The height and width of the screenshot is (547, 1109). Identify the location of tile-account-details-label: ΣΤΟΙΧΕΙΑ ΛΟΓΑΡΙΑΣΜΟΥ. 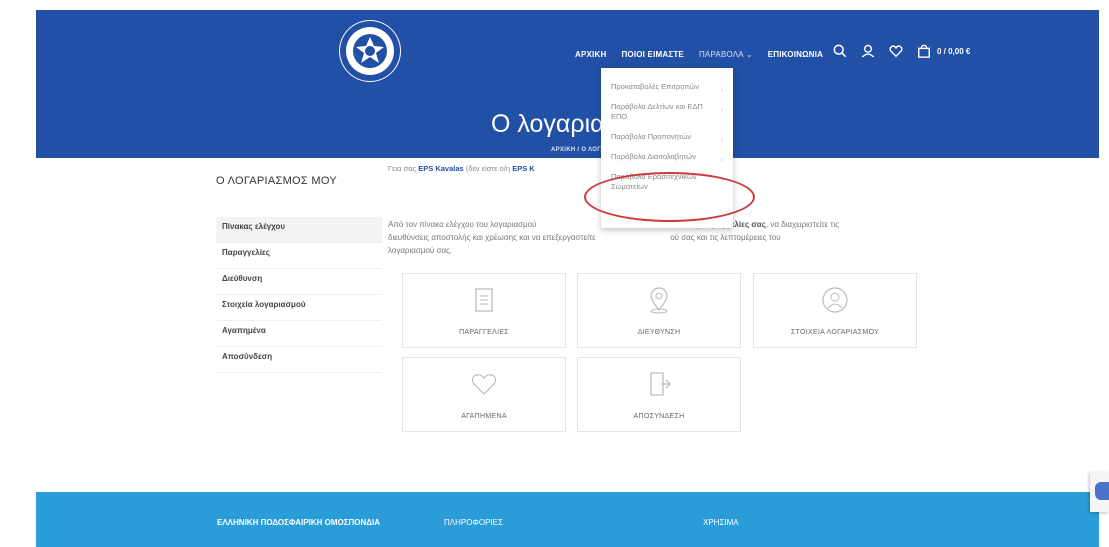
(835, 332).